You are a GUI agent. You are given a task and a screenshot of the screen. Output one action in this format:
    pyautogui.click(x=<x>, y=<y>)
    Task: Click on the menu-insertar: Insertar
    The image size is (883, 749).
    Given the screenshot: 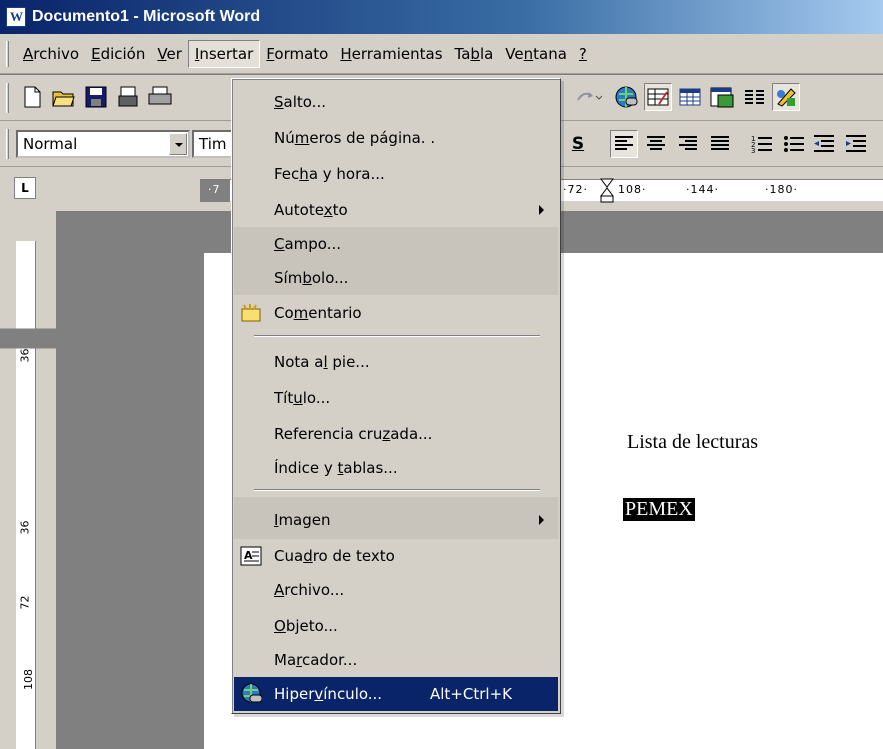 What is the action you would take?
    pyautogui.click(x=224, y=53)
    